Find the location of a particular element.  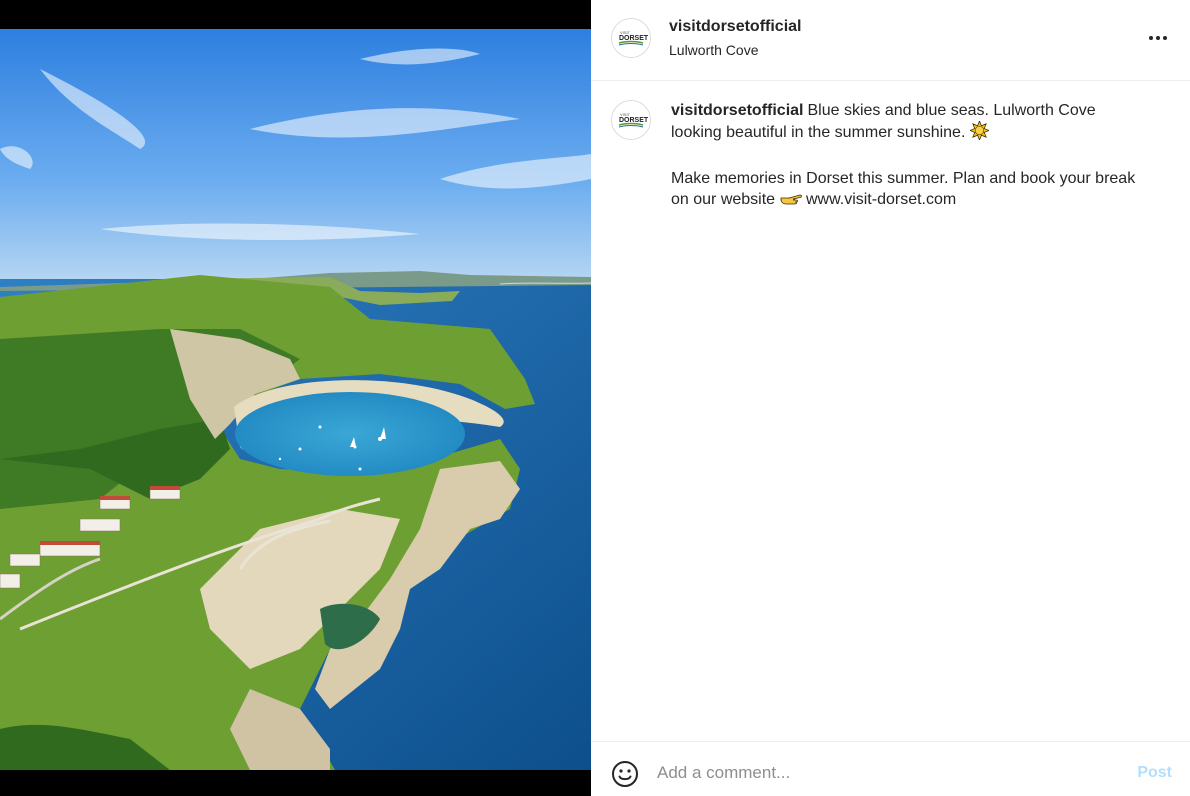

post-username: visitdorsetofficial is located at coordinates (735, 27).